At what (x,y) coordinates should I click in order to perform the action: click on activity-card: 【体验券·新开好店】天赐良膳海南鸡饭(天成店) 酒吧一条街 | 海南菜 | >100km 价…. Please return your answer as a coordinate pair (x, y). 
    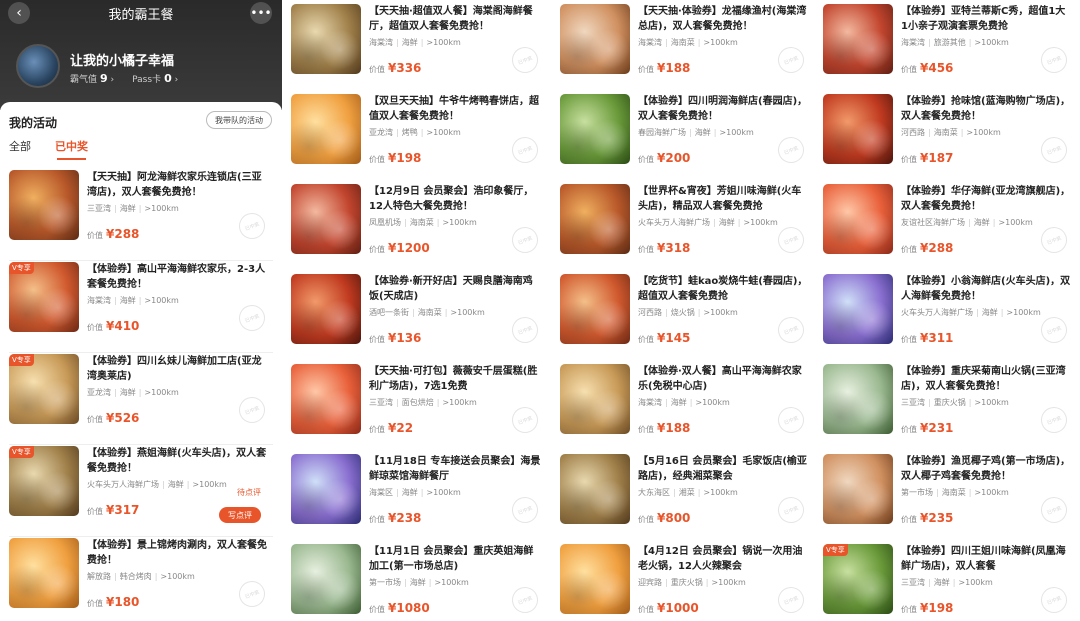
    Looking at the image, I should click on (418, 319).